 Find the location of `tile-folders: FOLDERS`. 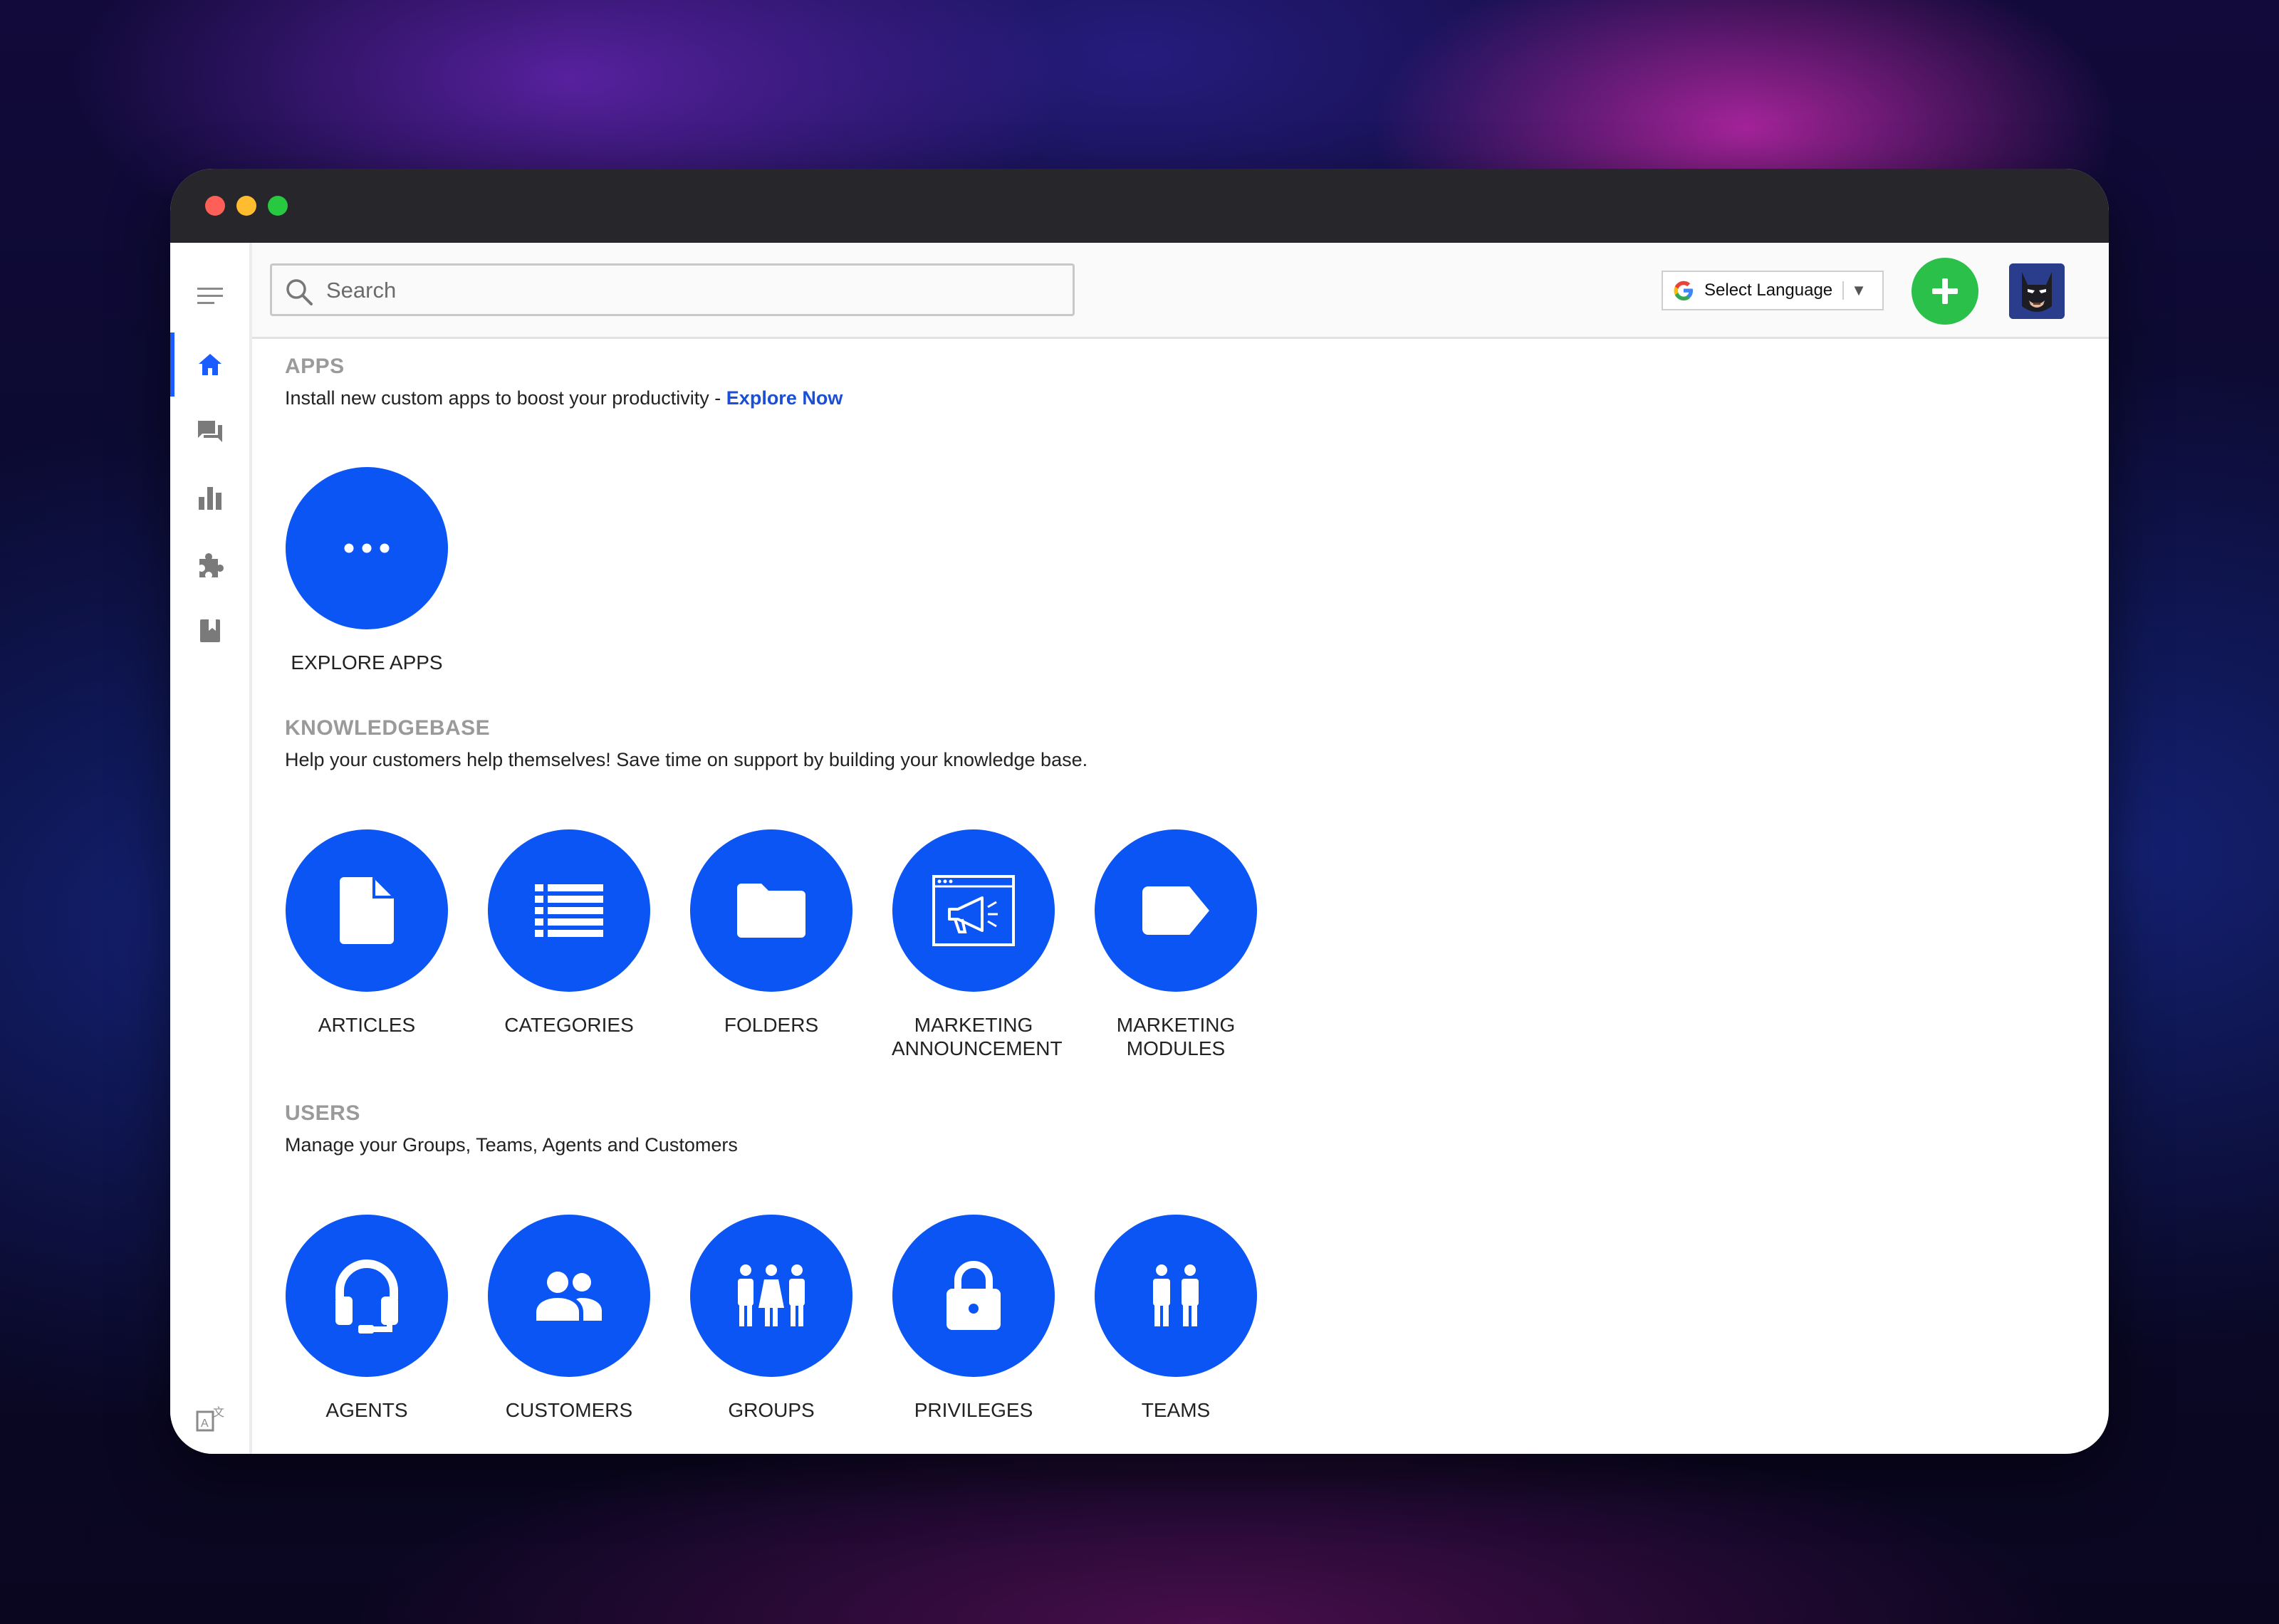

tile-folders: FOLDERS is located at coordinates (771, 933).